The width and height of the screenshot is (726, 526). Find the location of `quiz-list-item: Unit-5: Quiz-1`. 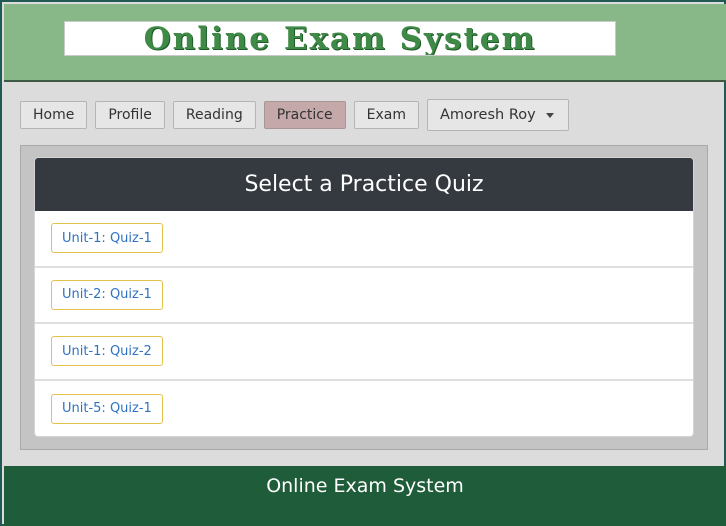

quiz-list-item: Unit-5: Quiz-1 is located at coordinates (364, 409).